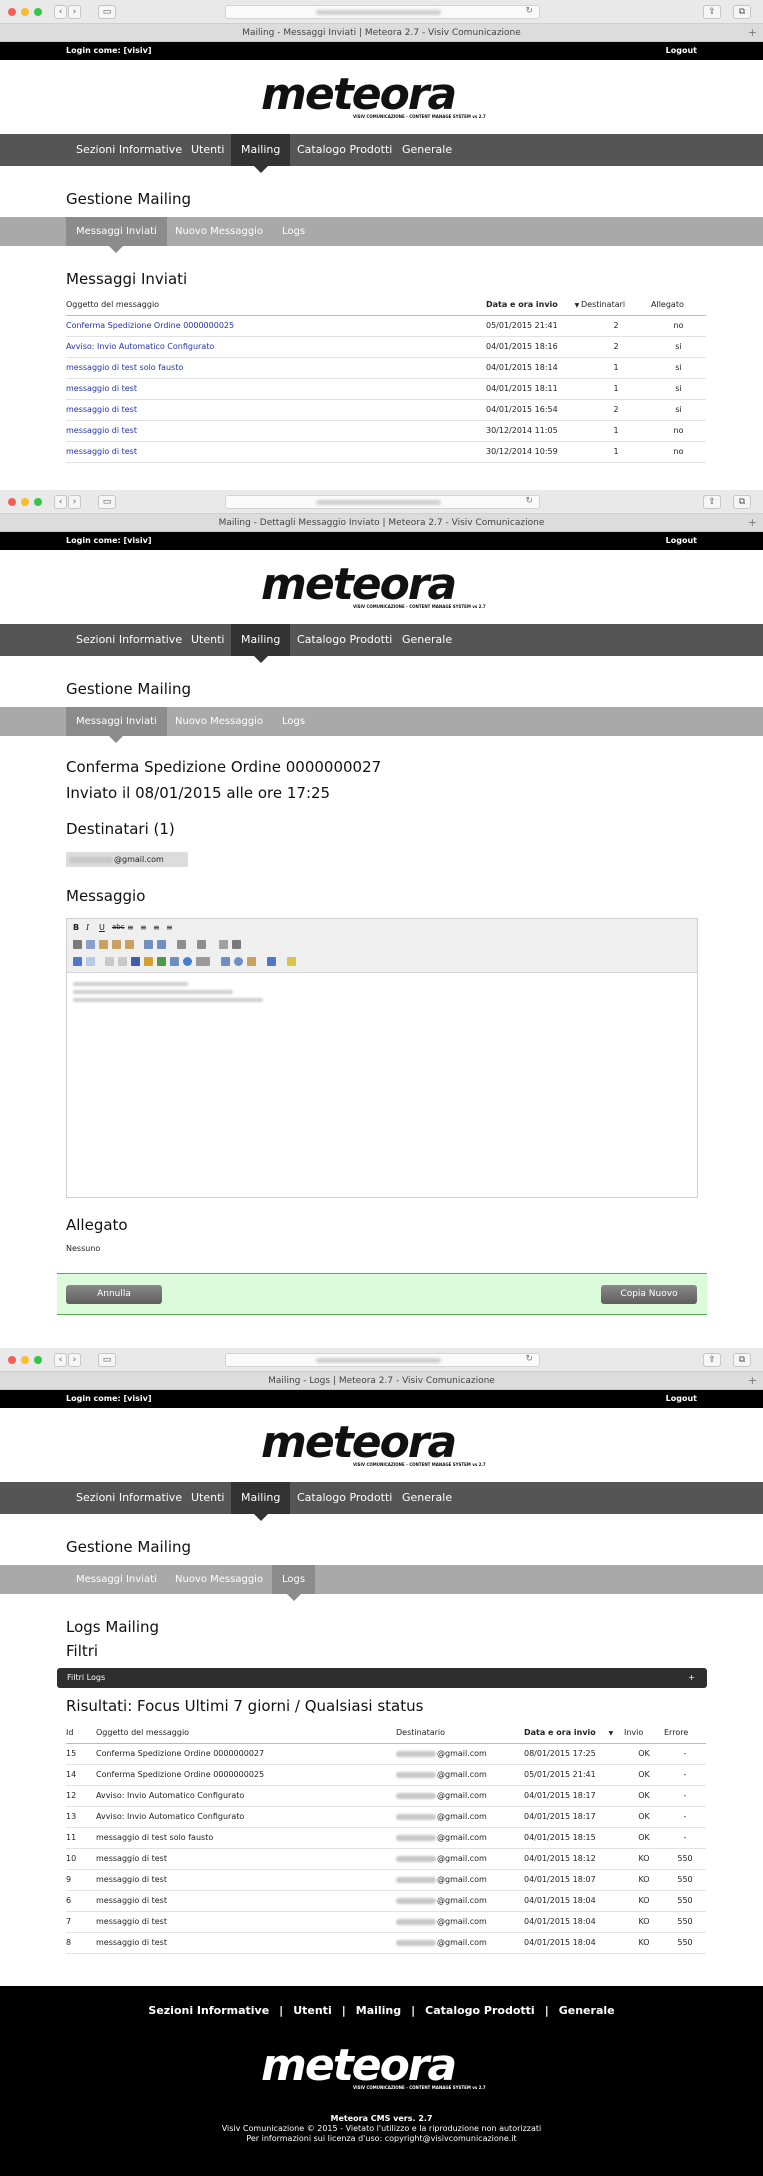  Describe the element at coordinates (148, 961) in the screenshot. I see `cleanup-icon` at that location.